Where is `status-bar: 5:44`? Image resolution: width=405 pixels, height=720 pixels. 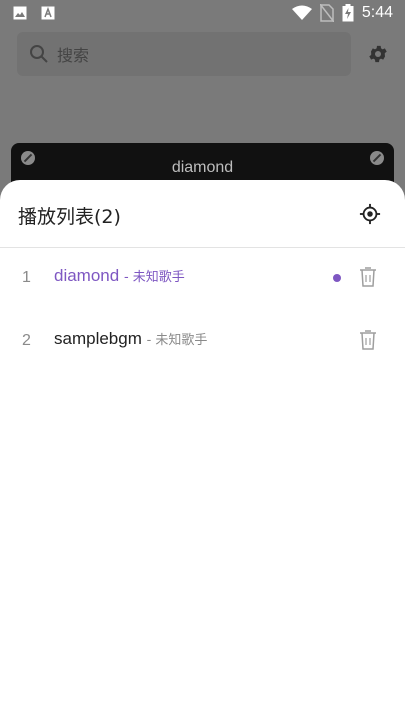 status-bar: 5:44 is located at coordinates (202, 14).